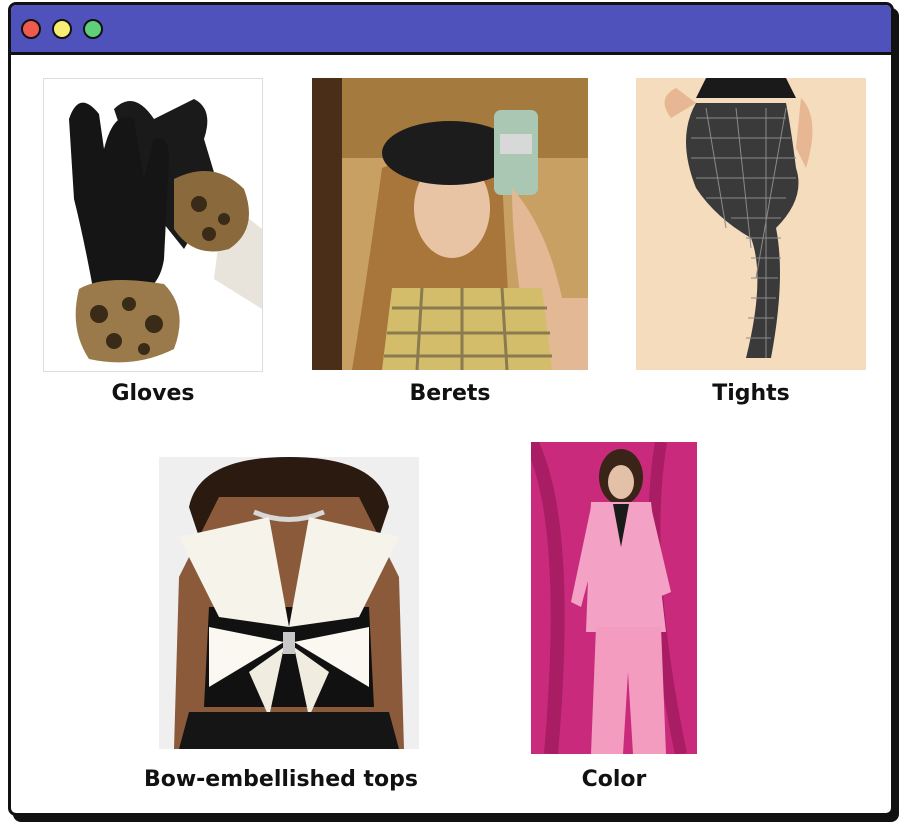 This screenshot has width=900, height=826. Describe the element at coordinates (450, 393) in the screenshot. I see `item-label: Berets` at that location.